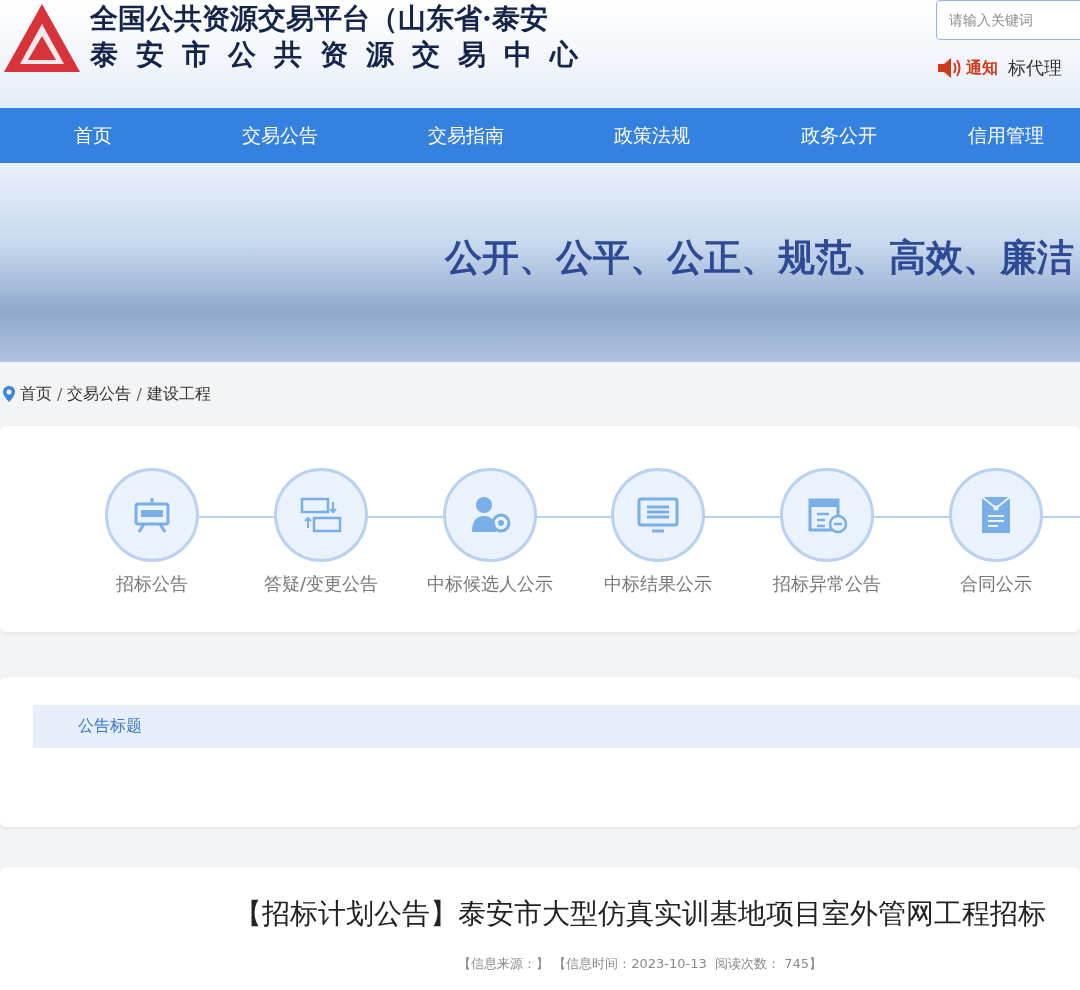  What do you see at coordinates (489, 584) in the screenshot?
I see `category-link: 中标候选人公示` at bounding box center [489, 584].